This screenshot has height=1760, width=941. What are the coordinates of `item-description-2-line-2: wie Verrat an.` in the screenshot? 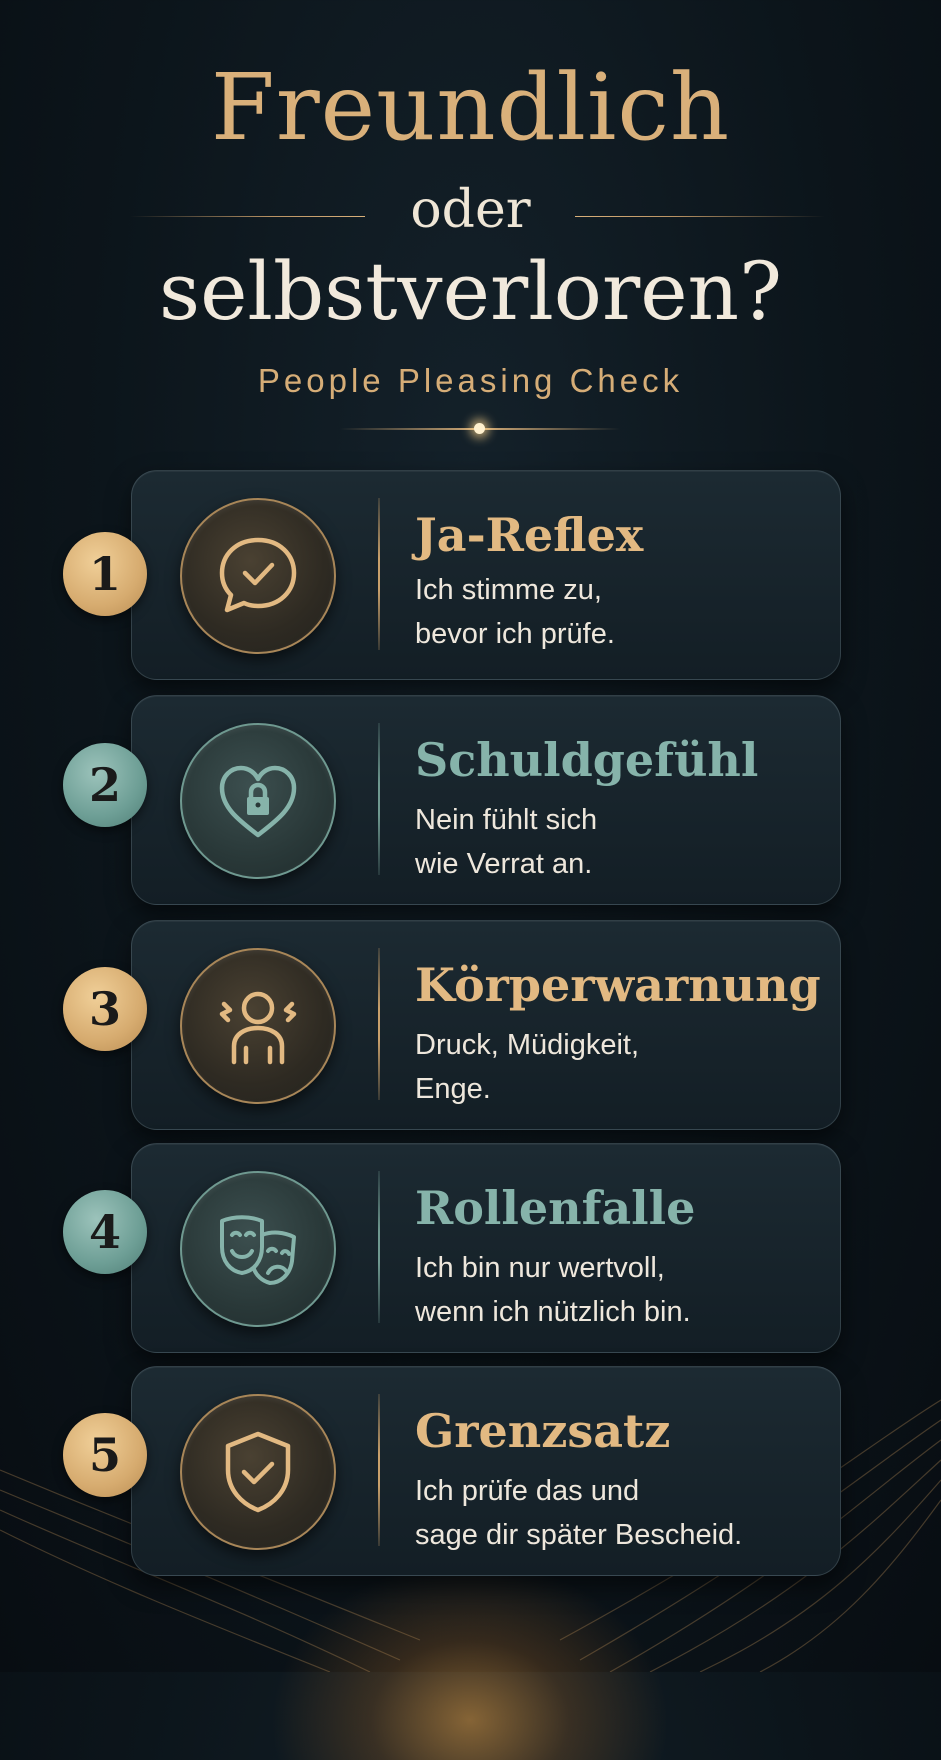 It's located at (504, 864).